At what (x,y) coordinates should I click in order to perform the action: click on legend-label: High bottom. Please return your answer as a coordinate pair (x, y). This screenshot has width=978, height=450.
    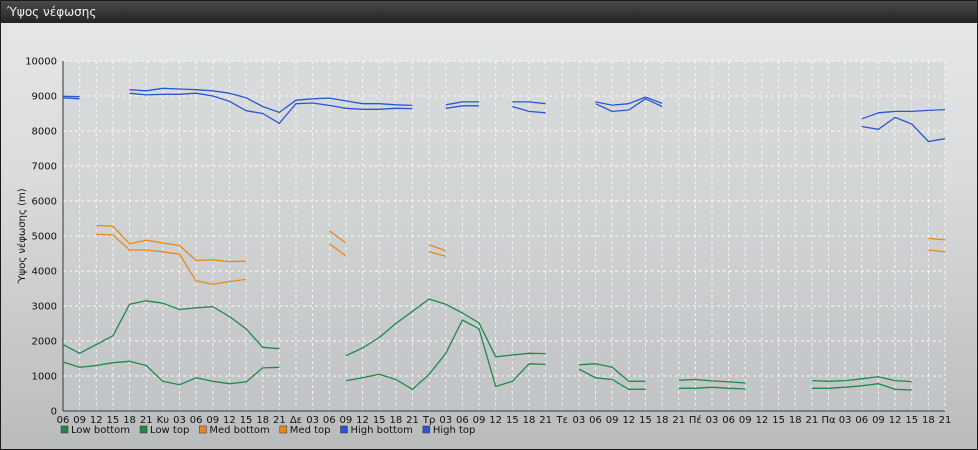
    Looking at the image, I should click on (382, 430).